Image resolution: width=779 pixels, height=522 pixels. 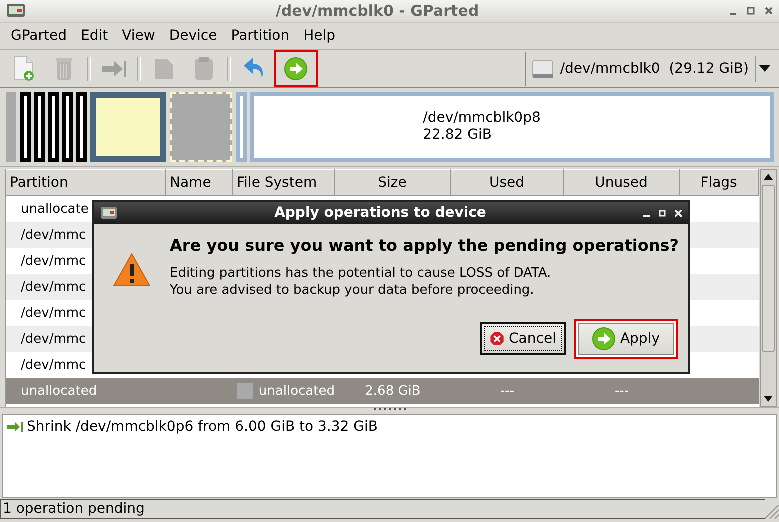 What do you see at coordinates (164, 68) in the screenshot?
I see `copy-icon` at bounding box center [164, 68].